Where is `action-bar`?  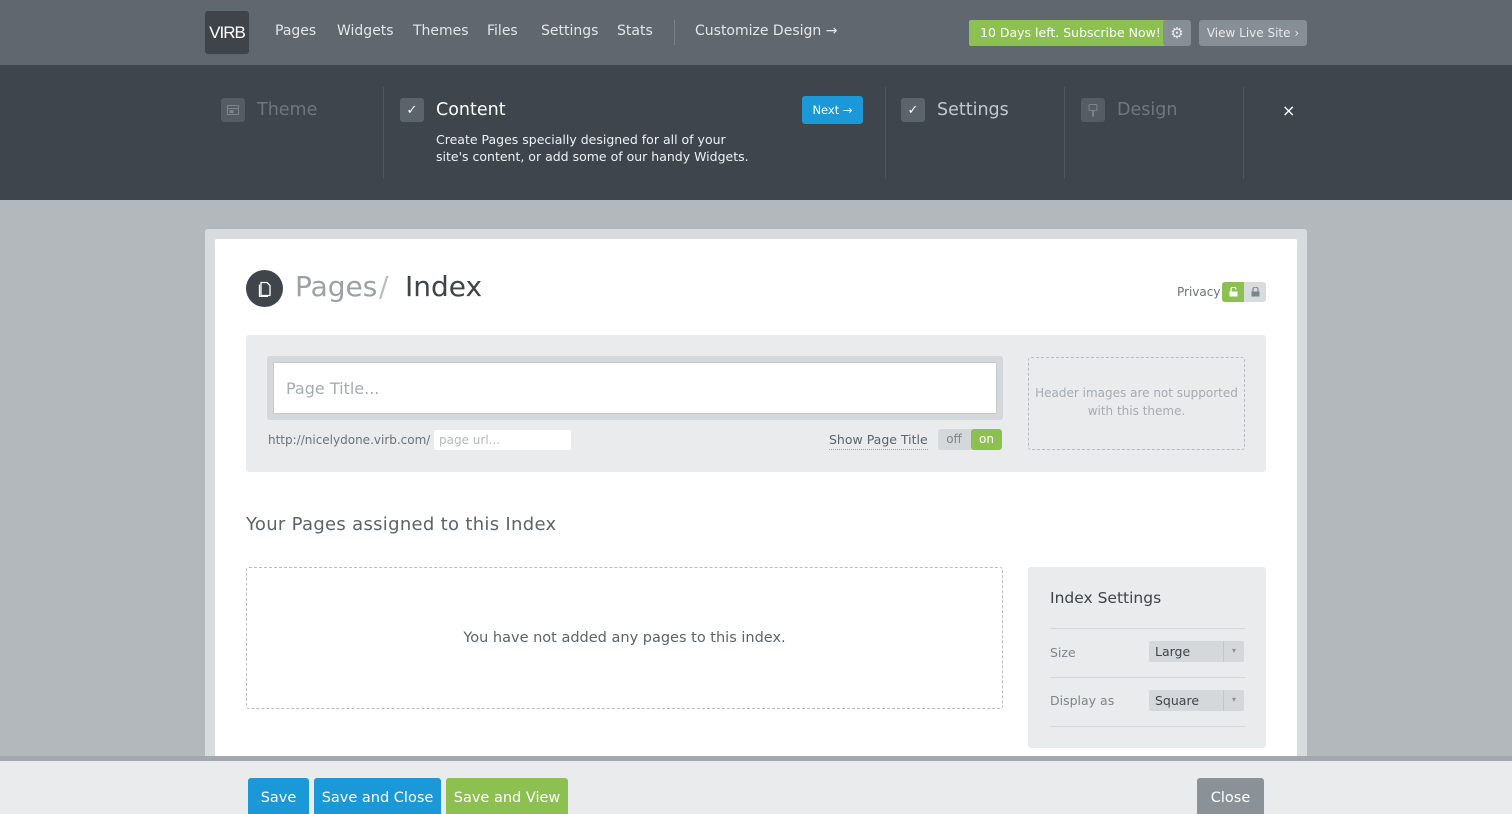 action-bar is located at coordinates (756, 785).